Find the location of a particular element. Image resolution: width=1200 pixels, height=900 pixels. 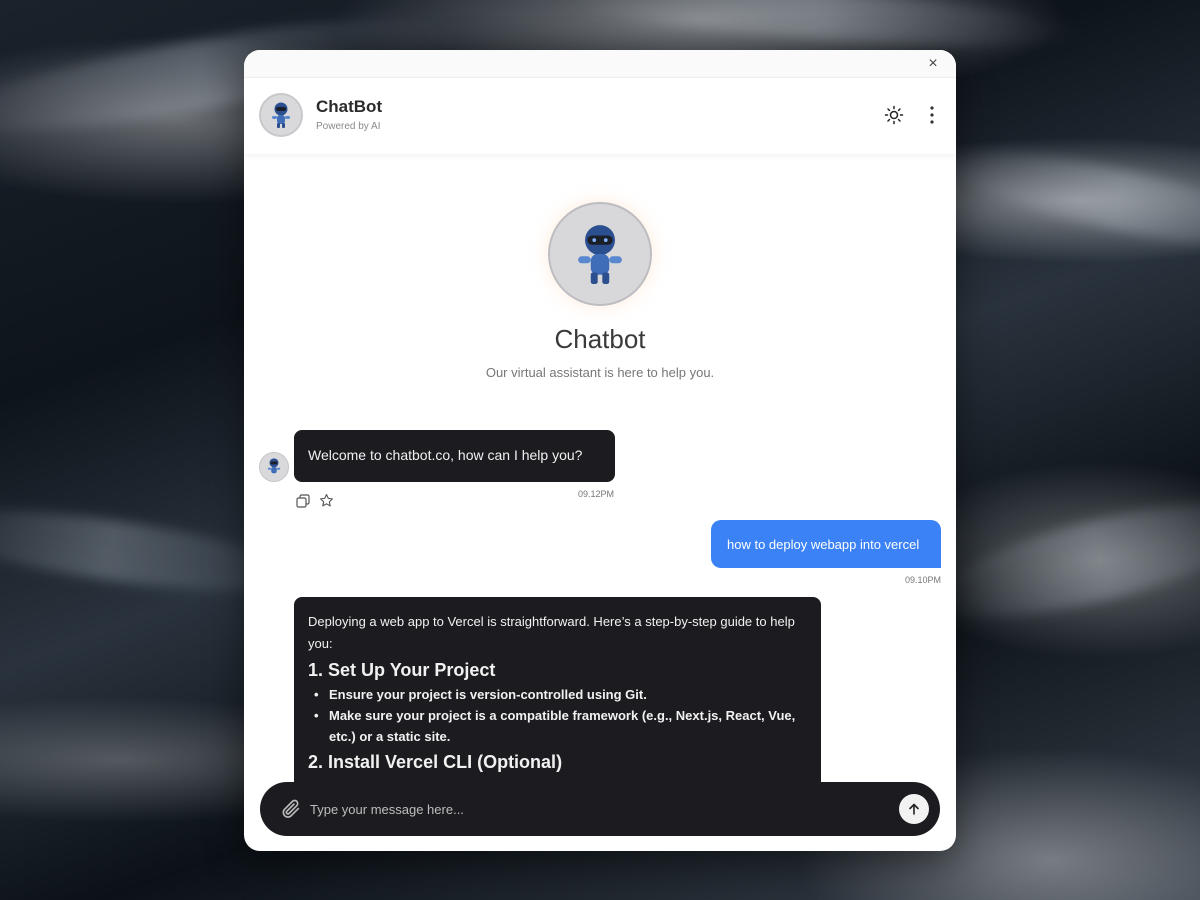

chatbot-subtitle: Powered by AI is located at coordinates (348, 126).